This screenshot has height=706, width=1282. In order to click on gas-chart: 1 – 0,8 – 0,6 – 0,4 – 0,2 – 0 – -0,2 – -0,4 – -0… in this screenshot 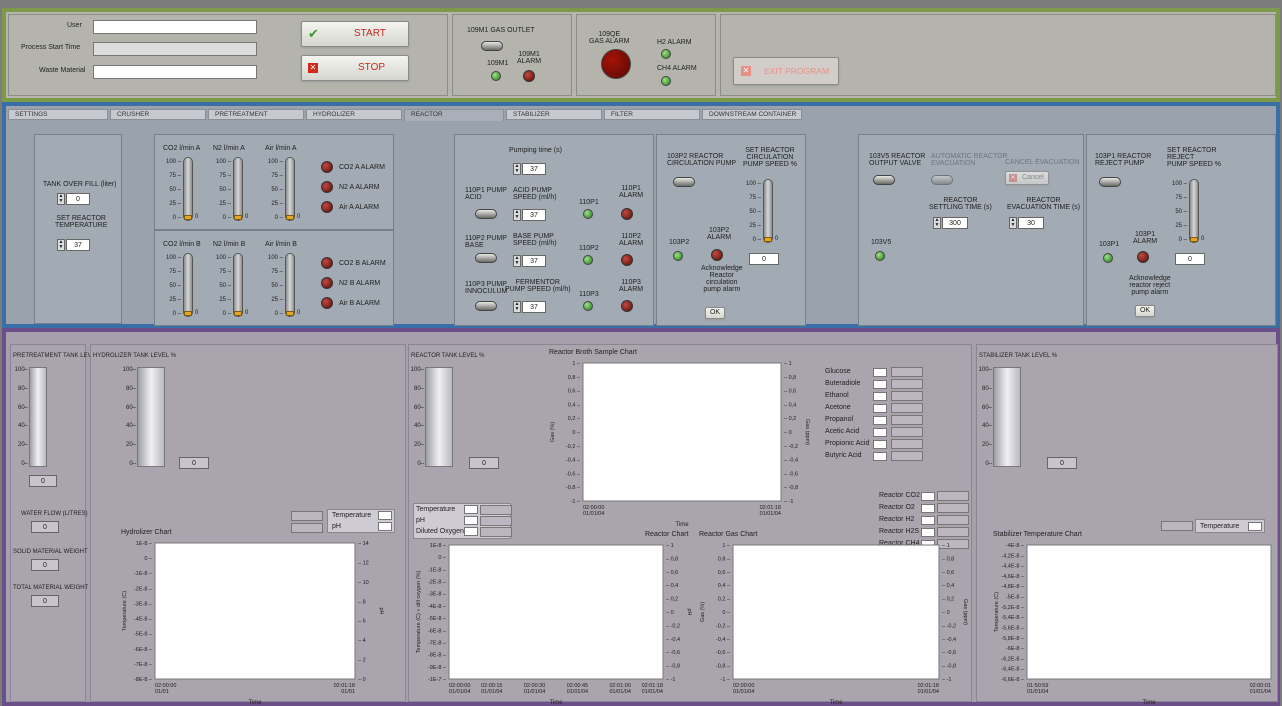, I will do `click(834, 624)`.